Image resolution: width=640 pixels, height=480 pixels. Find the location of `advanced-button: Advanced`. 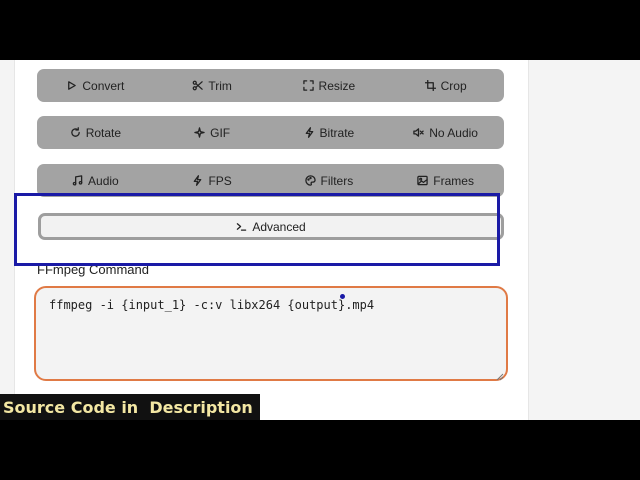

advanced-button: Advanced is located at coordinates (271, 226).